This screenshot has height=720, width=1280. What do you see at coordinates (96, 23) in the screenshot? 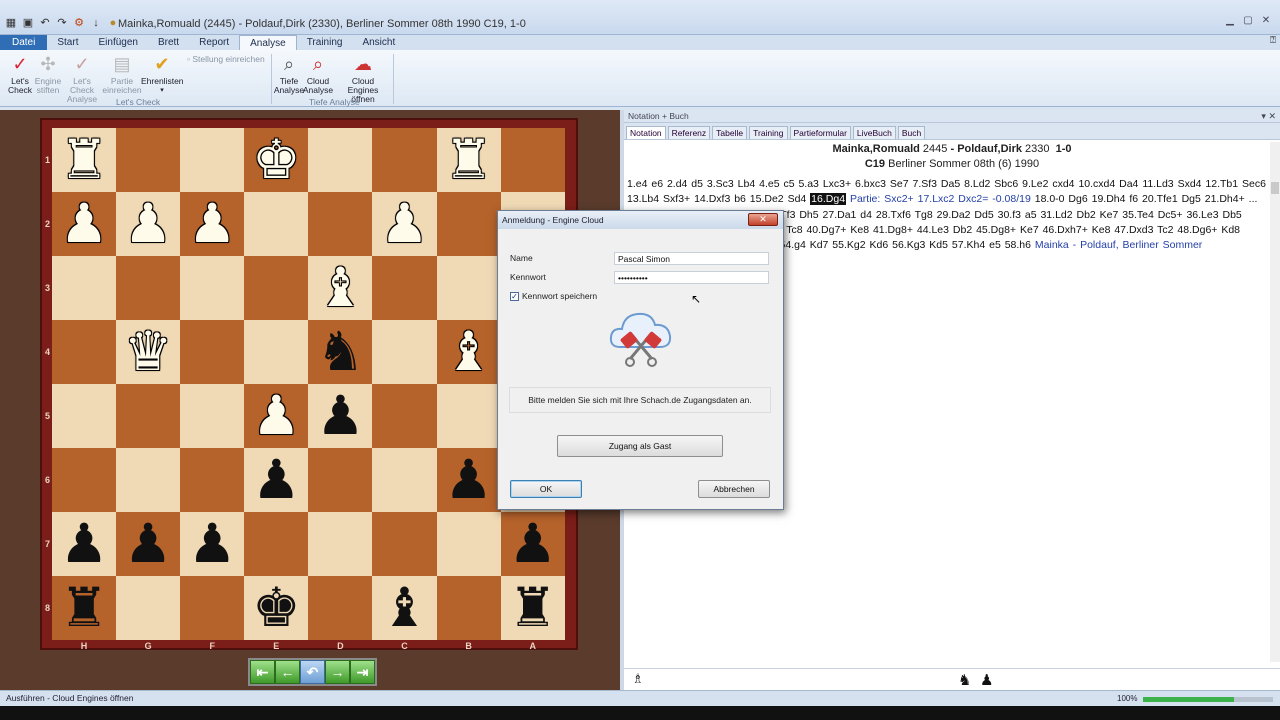
I see `pin-icon: ↓` at bounding box center [96, 23].